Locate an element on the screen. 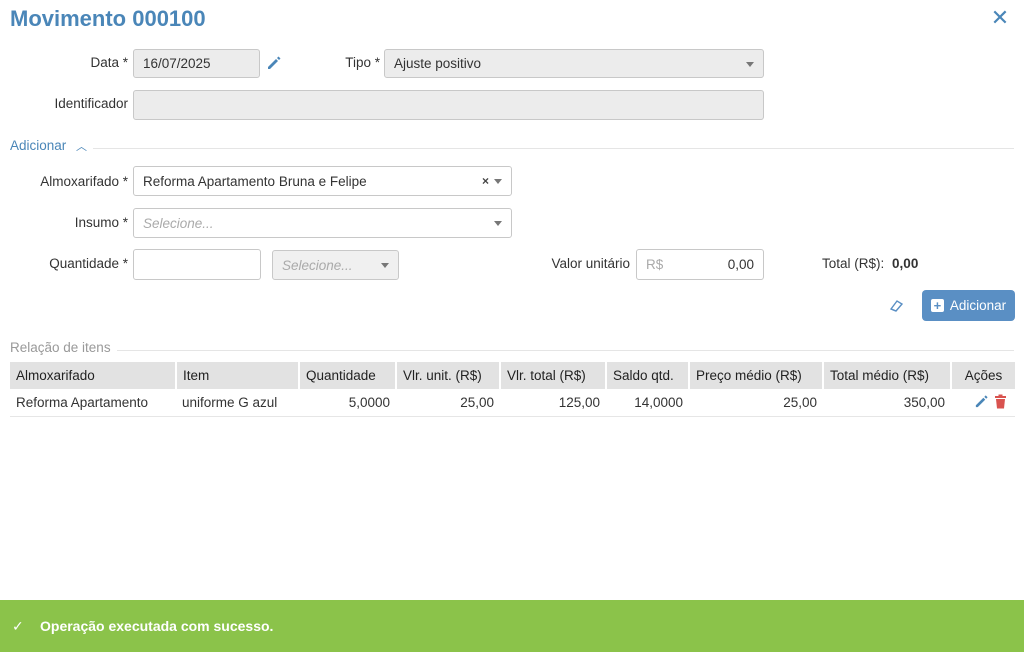  cell-item: uniforme G azul is located at coordinates (237, 403).